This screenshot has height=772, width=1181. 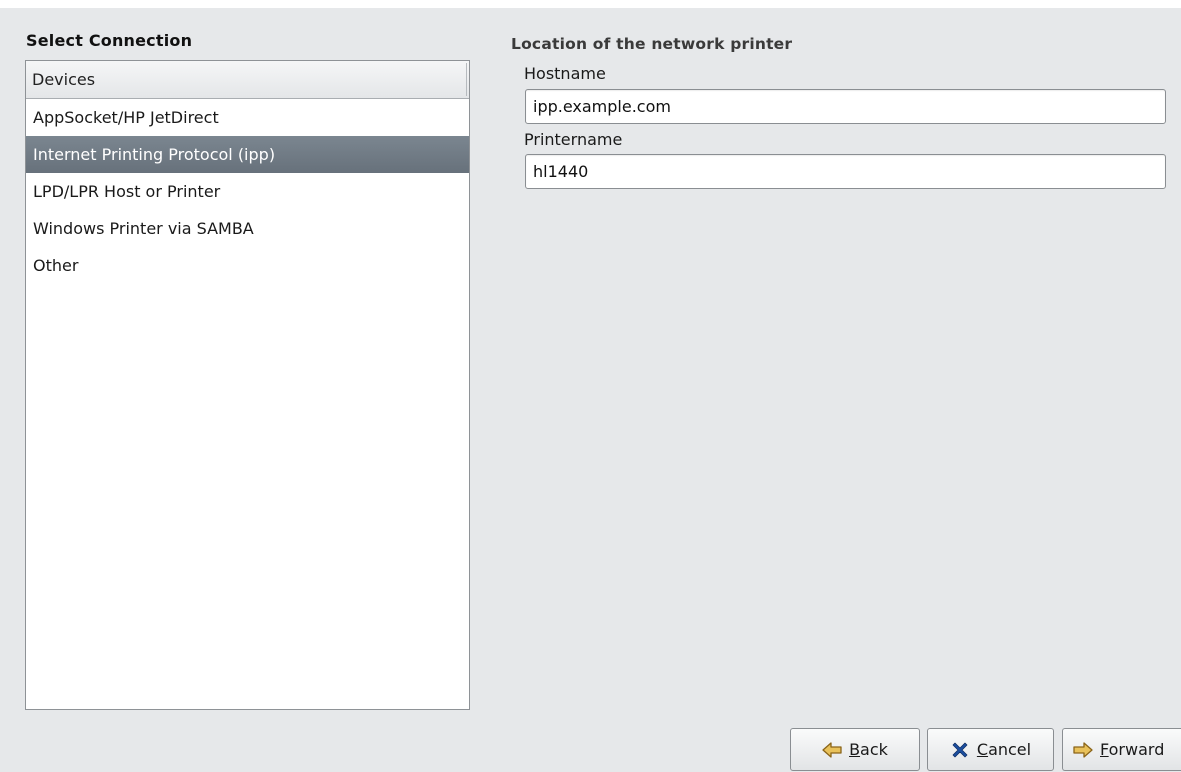 I want to click on devices-column-header: Devices, so click(x=247, y=80).